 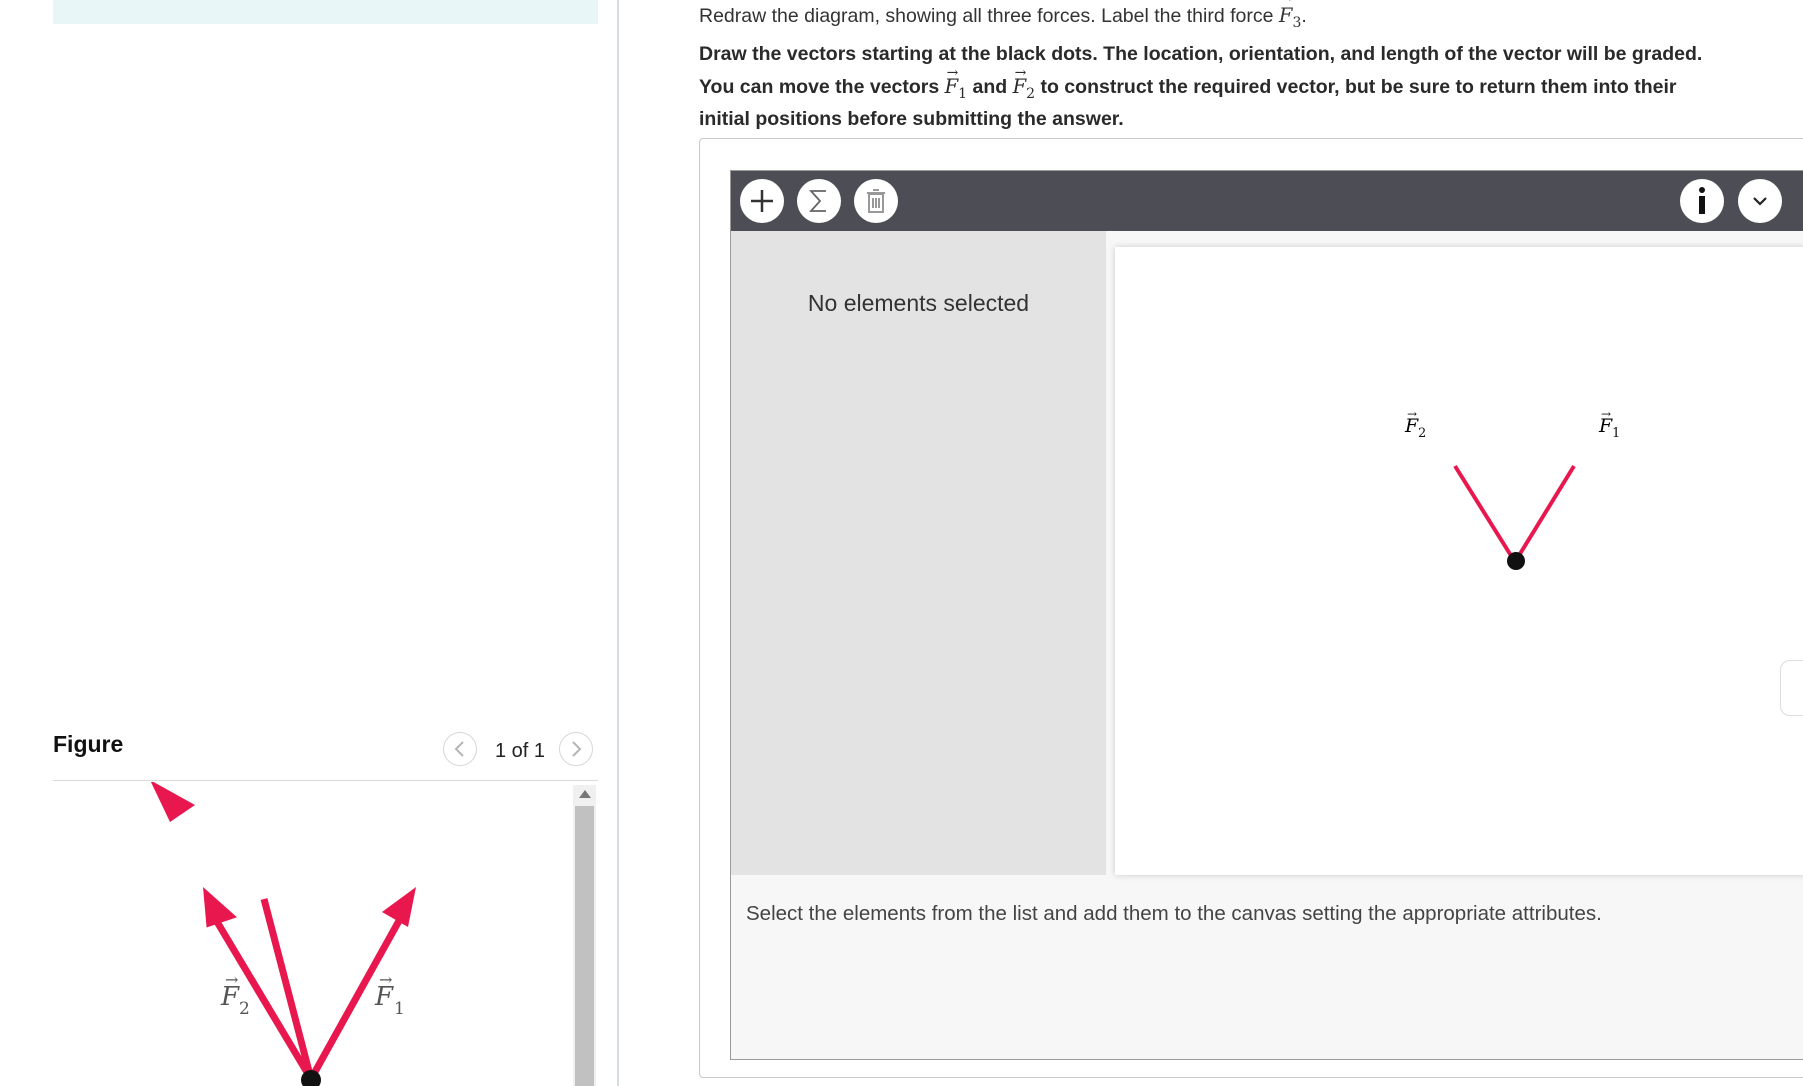 I want to click on previous-figure-button, so click(x=460, y=749).